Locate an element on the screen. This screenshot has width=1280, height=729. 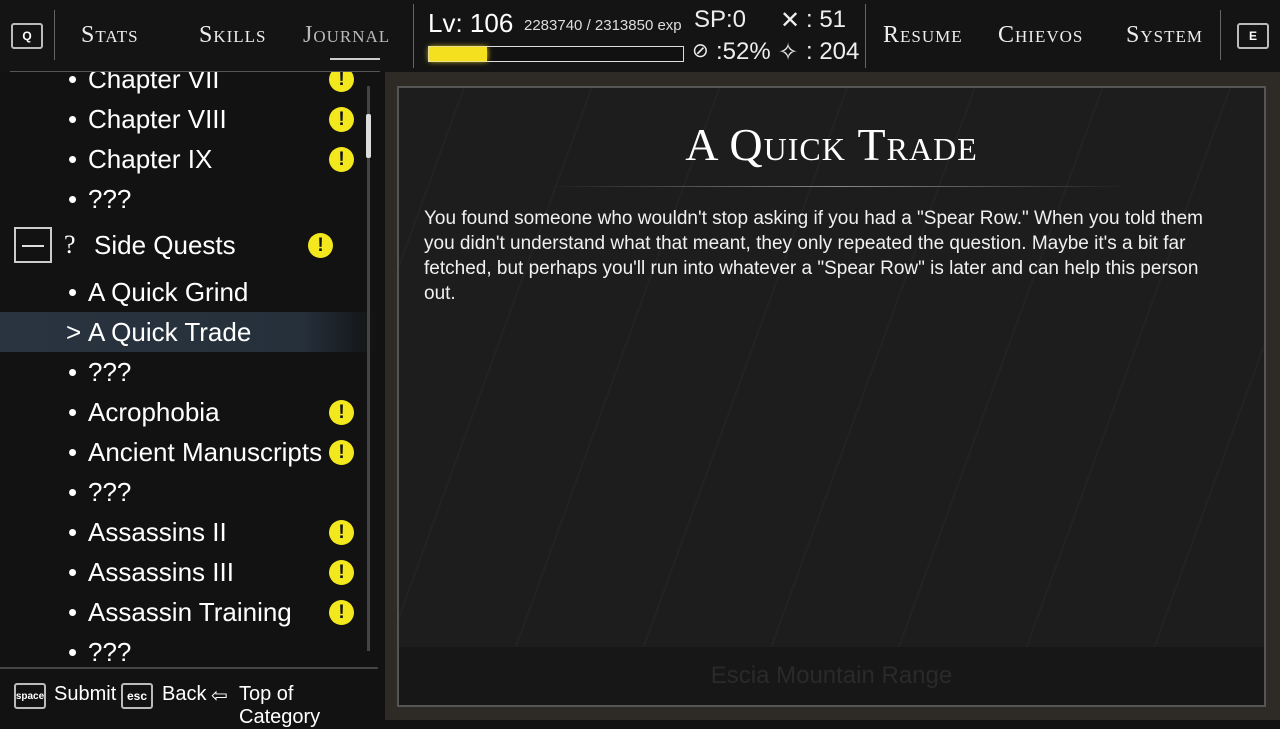
exp-bar-fill is located at coordinates (458, 54).